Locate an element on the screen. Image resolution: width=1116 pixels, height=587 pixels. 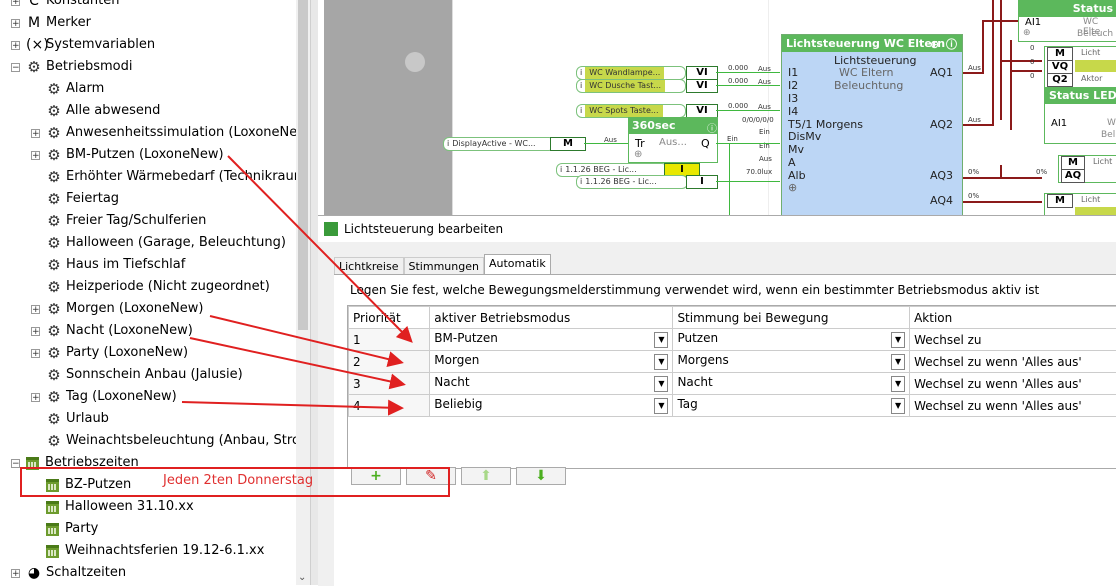
tree-item: Halloween 31.10.xx is located at coordinates (112, 507).